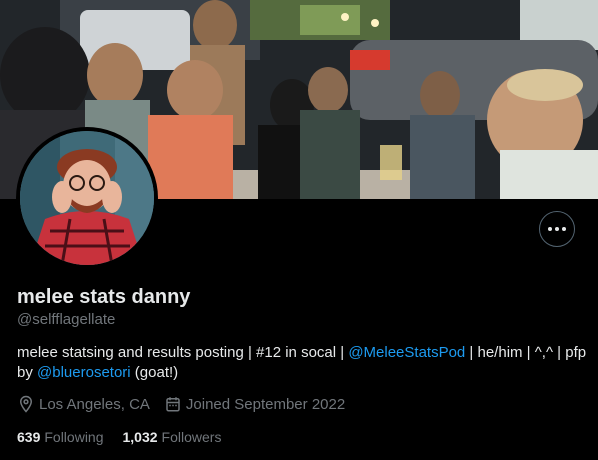 The height and width of the screenshot is (460, 598). What do you see at coordinates (173, 404) in the screenshot?
I see `calendar-icon` at bounding box center [173, 404].